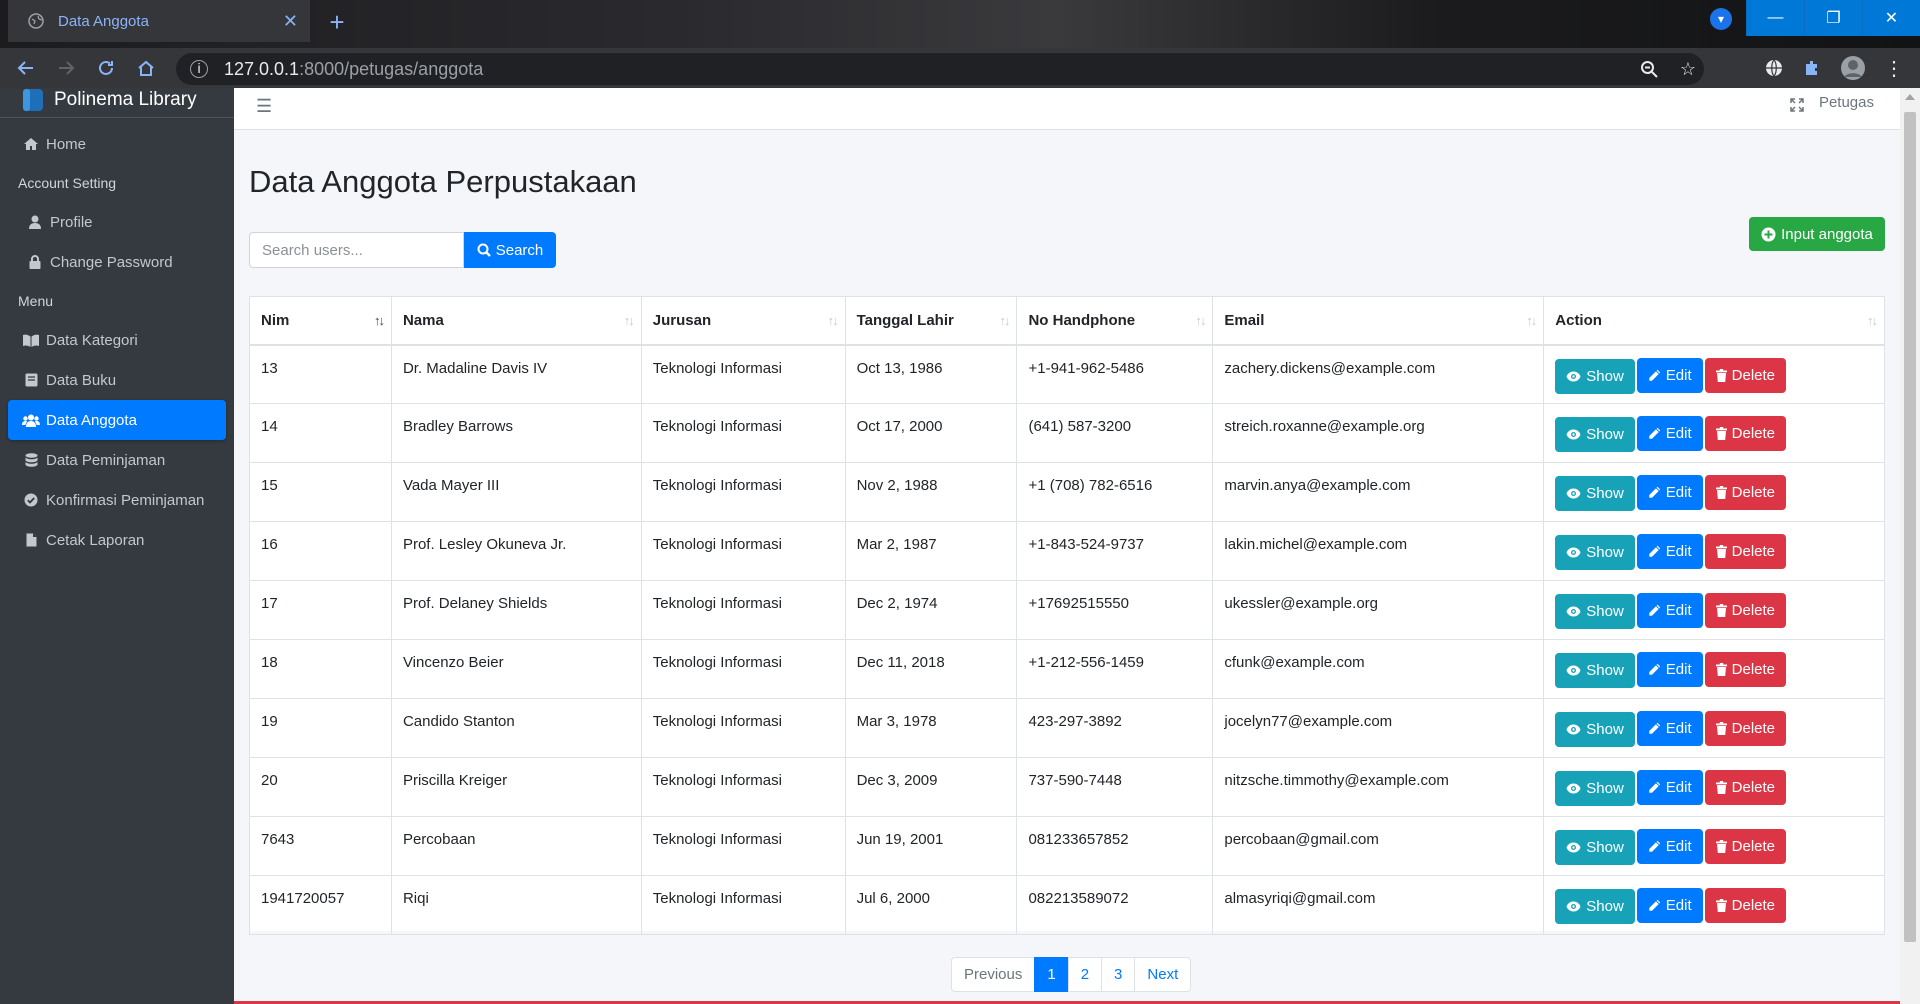 Image resolution: width=1920 pixels, height=1004 pixels. What do you see at coordinates (117, 420) in the screenshot?
I see `sidebar-item-data-anggota: Data Anggota` at bounding box center [117, 420].